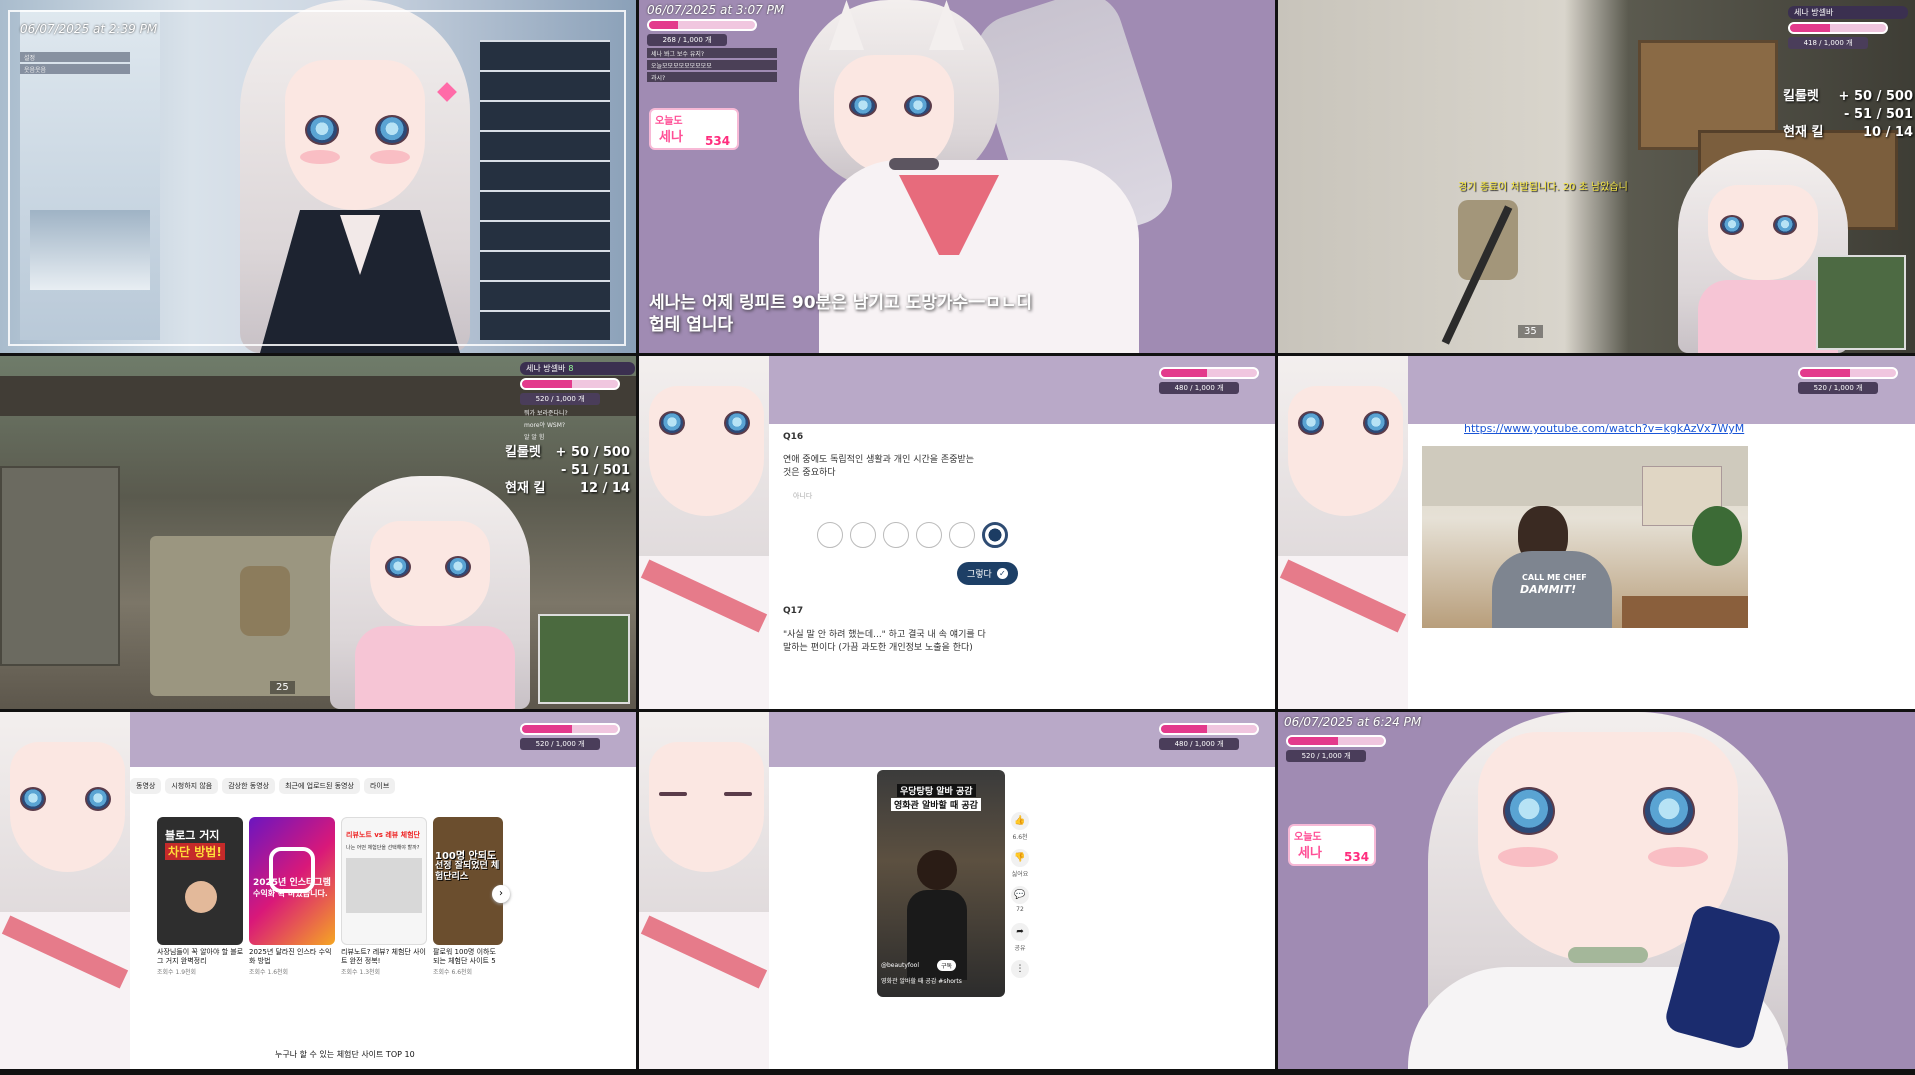 This screenshot has width=1915, height=1075. Describe the element at coordinates (694, 129) in the screenshot. I see `counter-badge: 오늘도 세나 534` at that location.